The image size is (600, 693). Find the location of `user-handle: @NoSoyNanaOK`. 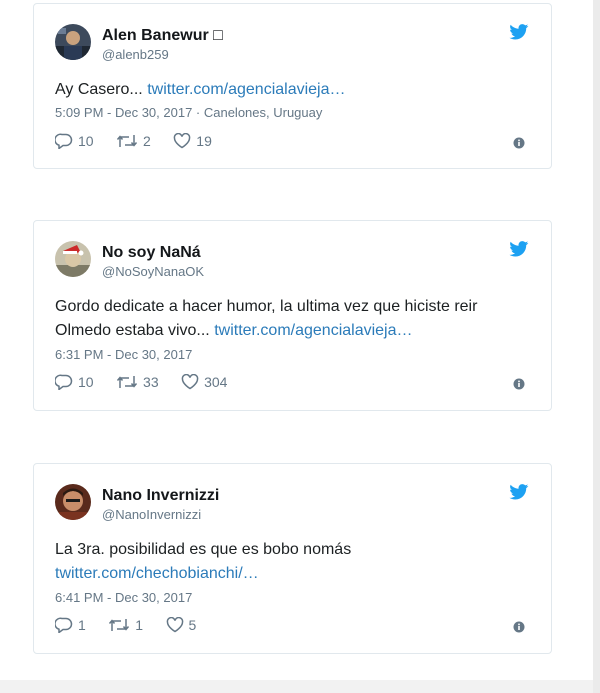

user-handle: @NoSoyNanaOK is located at coordinates (153, 271).